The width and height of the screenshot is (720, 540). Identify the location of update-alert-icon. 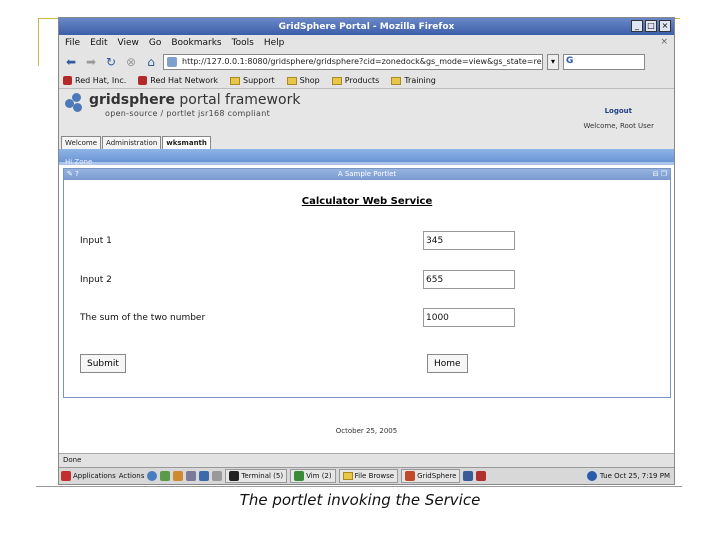
(481, 476).